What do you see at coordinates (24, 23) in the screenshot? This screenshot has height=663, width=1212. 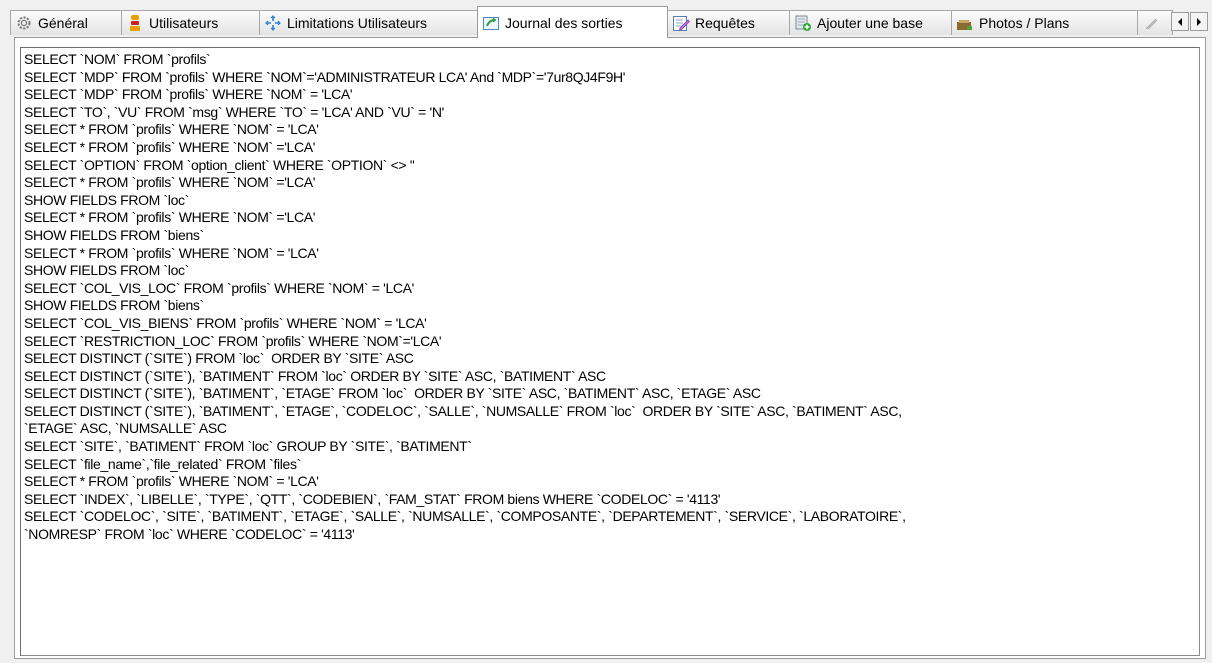 I see `gear-icon` at bounding box center [24, 23].